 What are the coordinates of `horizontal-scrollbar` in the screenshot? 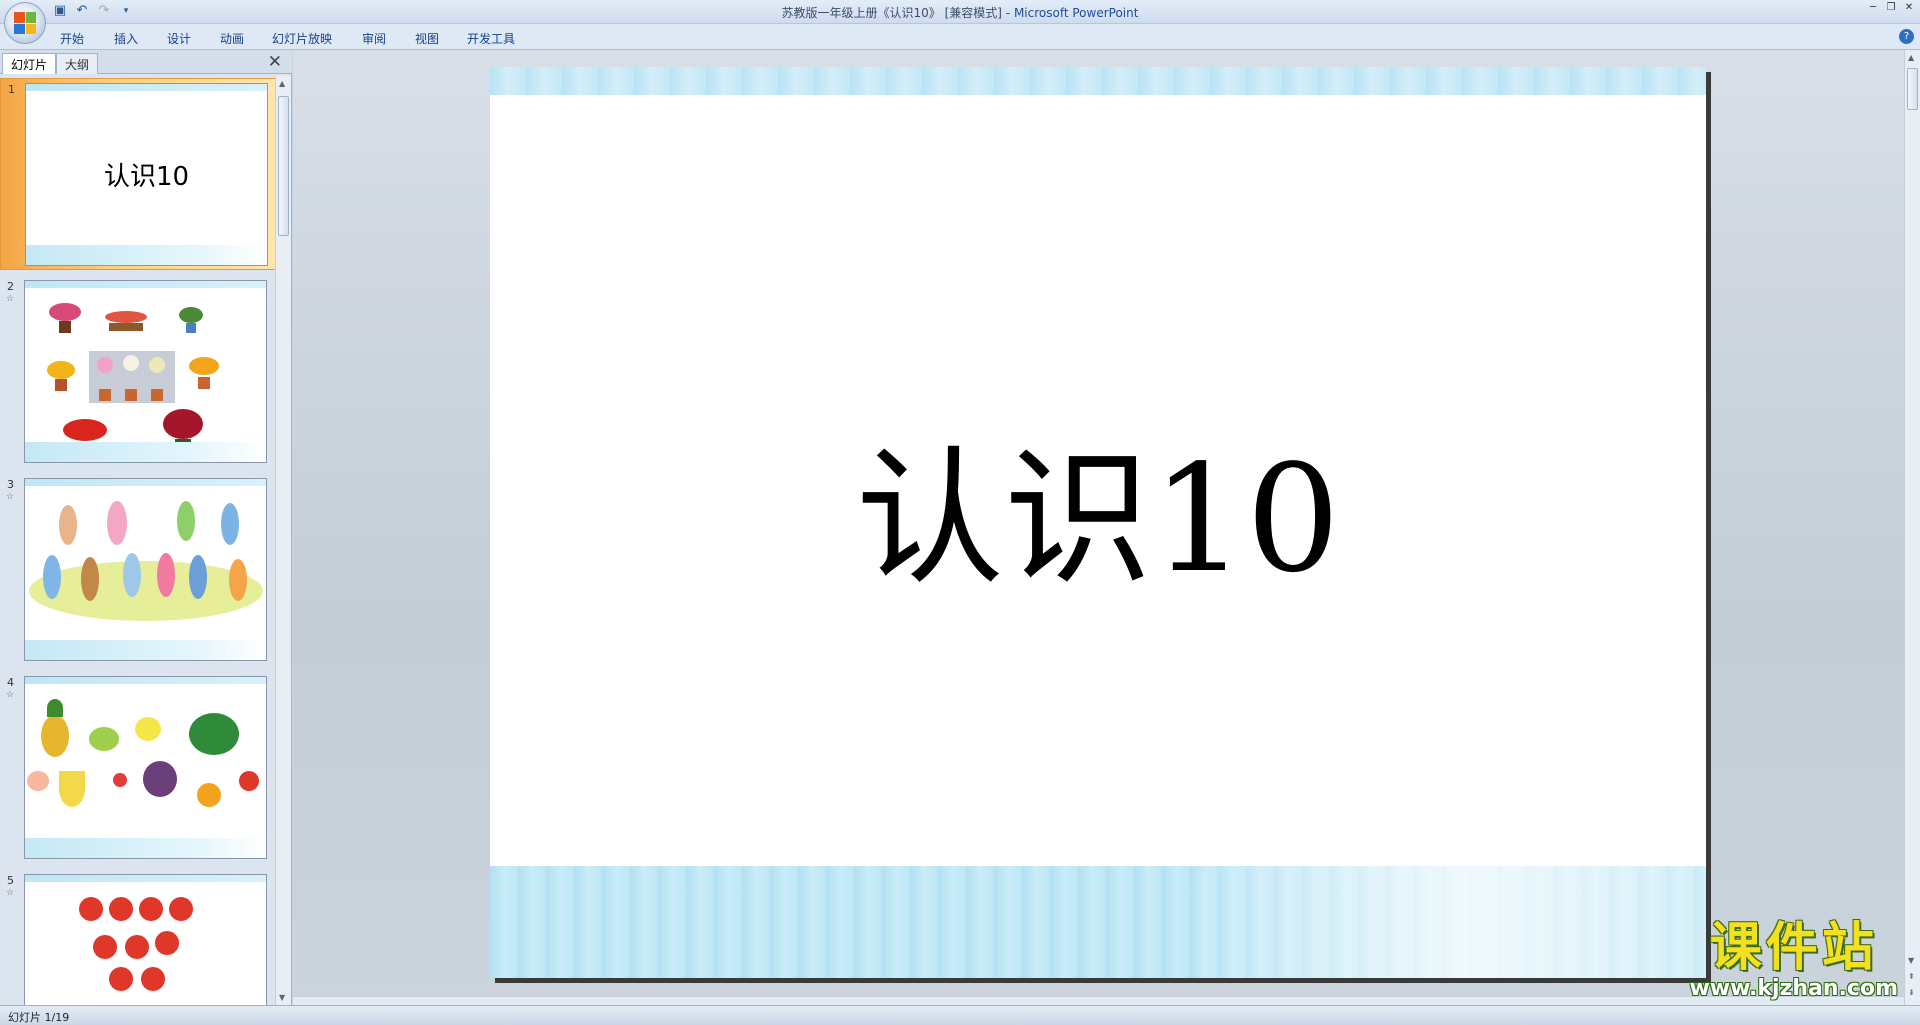 It's located at (1098, 1000).